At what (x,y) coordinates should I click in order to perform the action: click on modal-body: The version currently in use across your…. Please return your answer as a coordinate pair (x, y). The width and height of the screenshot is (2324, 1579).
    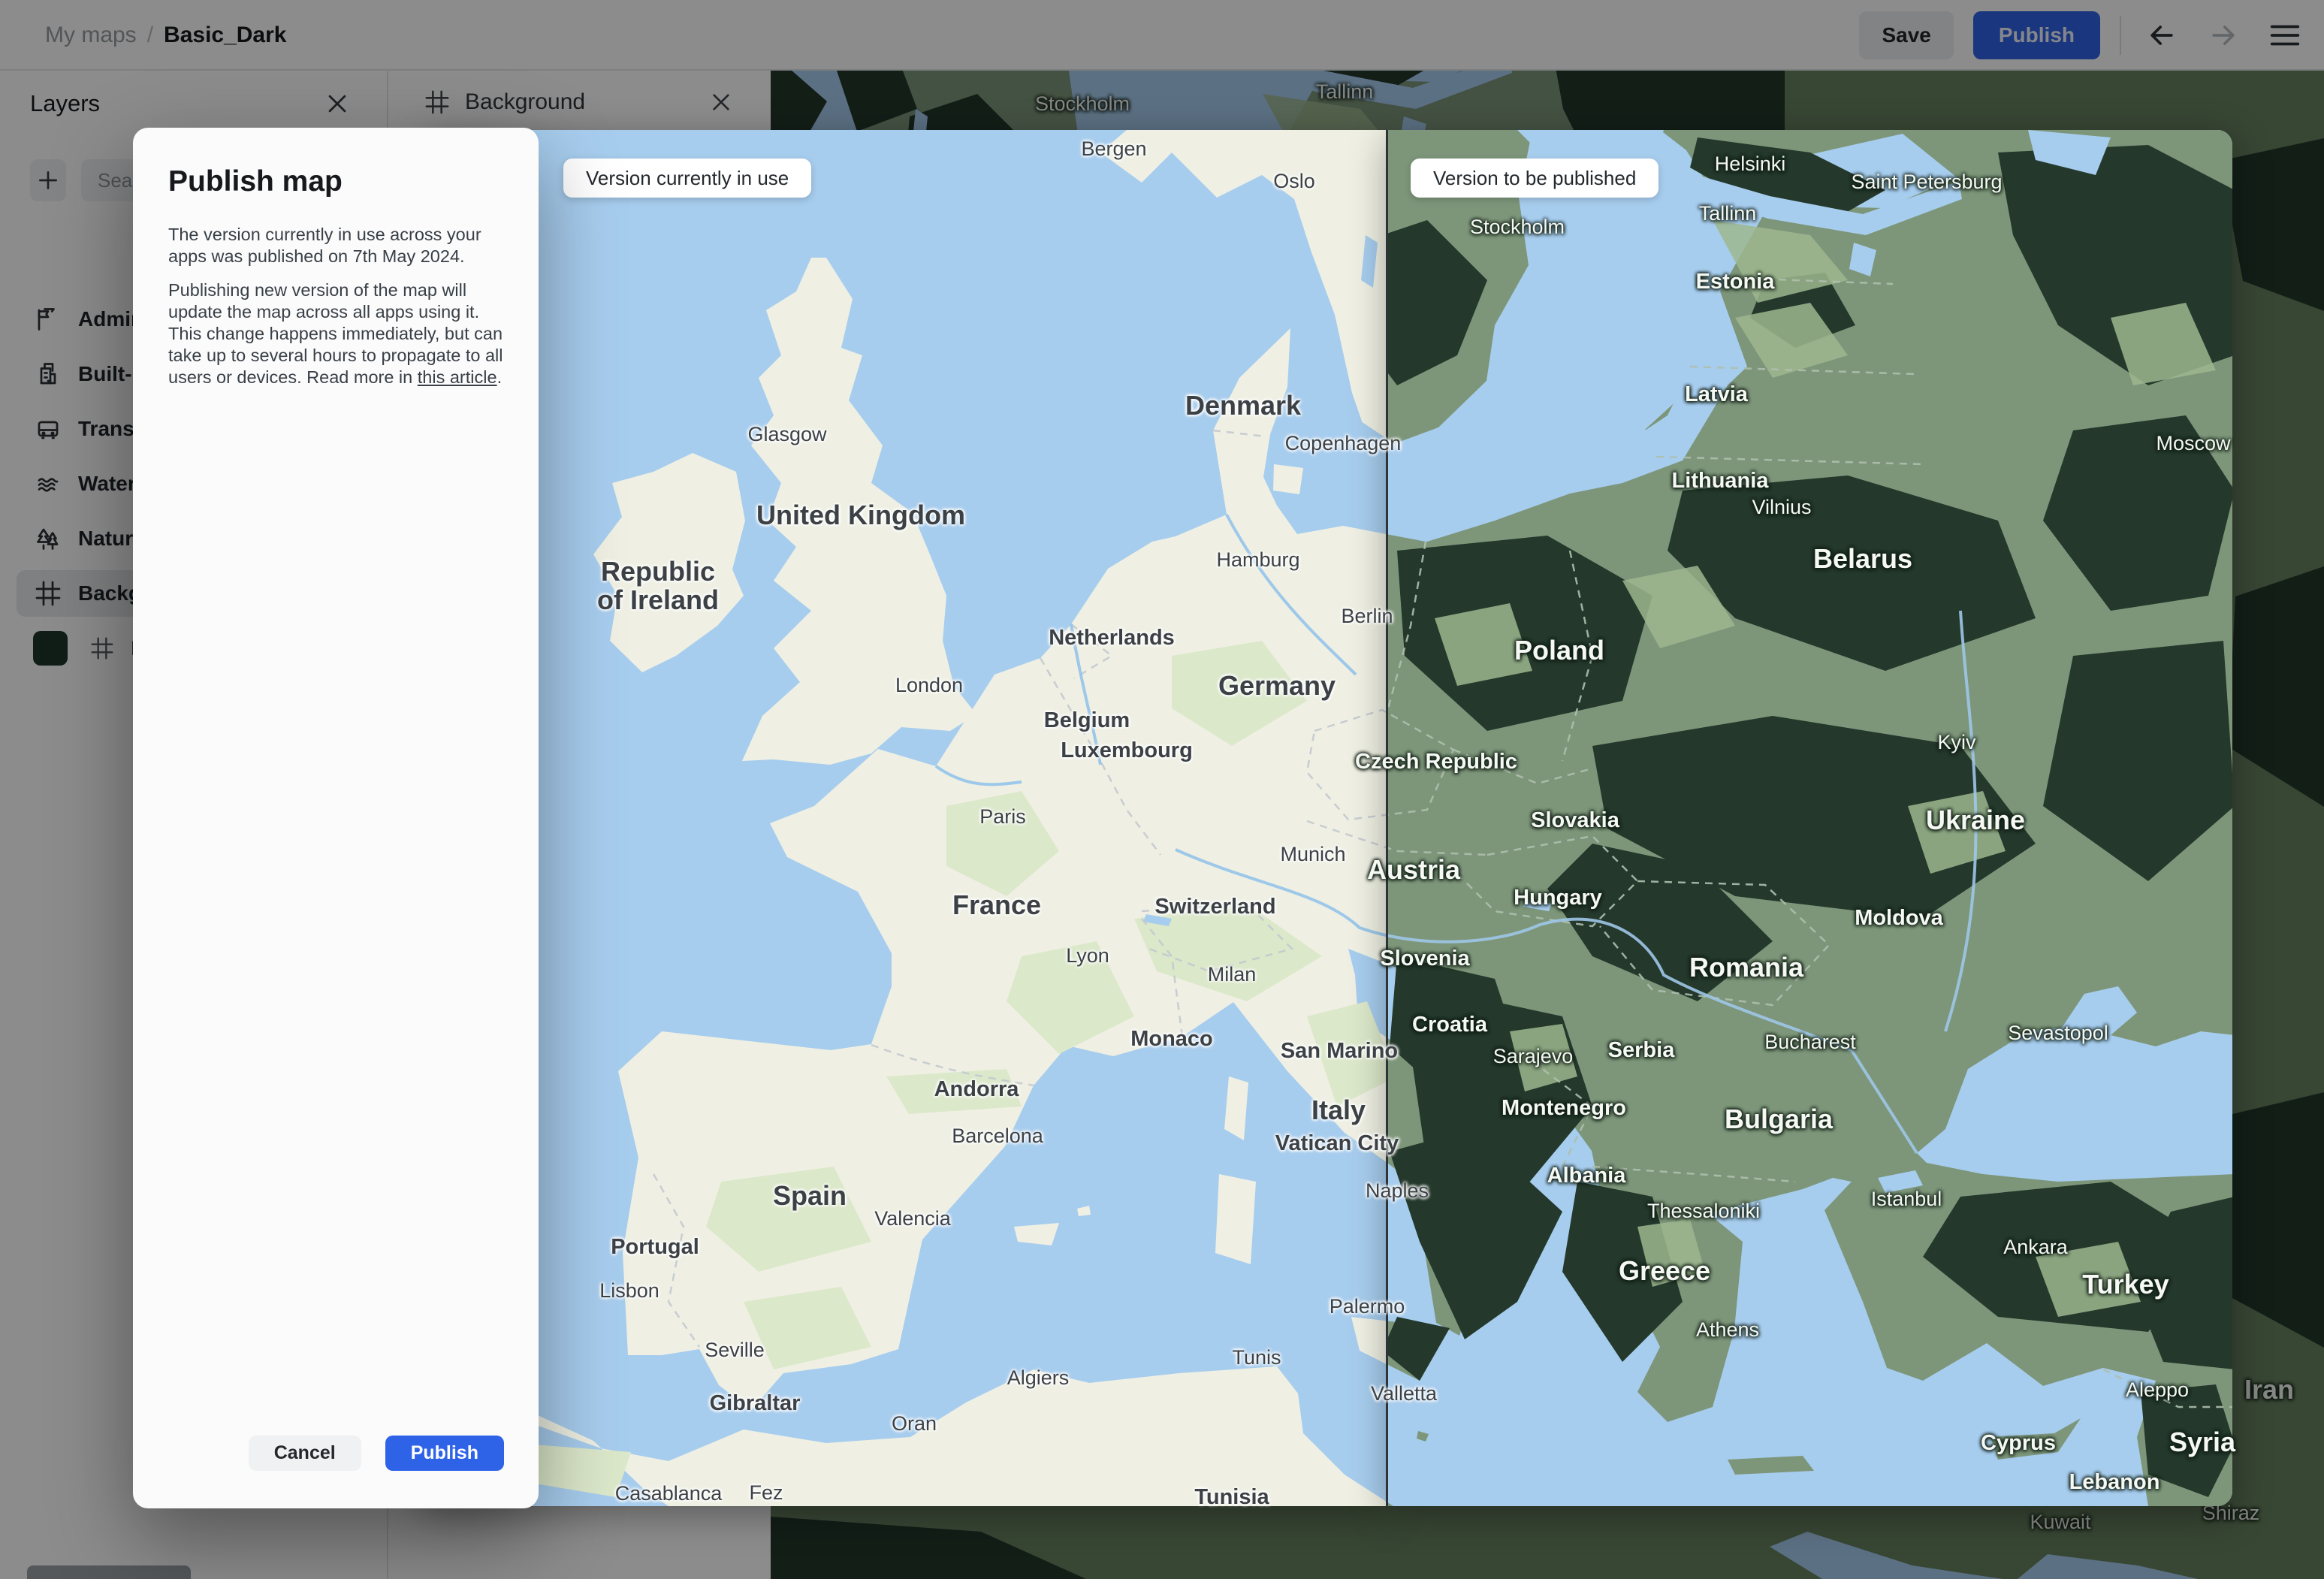
    Looking at the image, I should click on (338, 306).